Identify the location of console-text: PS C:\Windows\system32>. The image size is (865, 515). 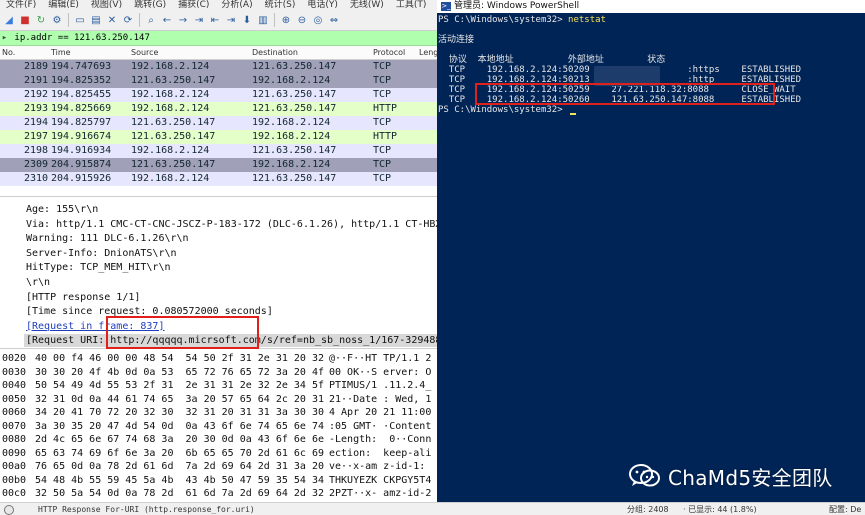
(503, 110).